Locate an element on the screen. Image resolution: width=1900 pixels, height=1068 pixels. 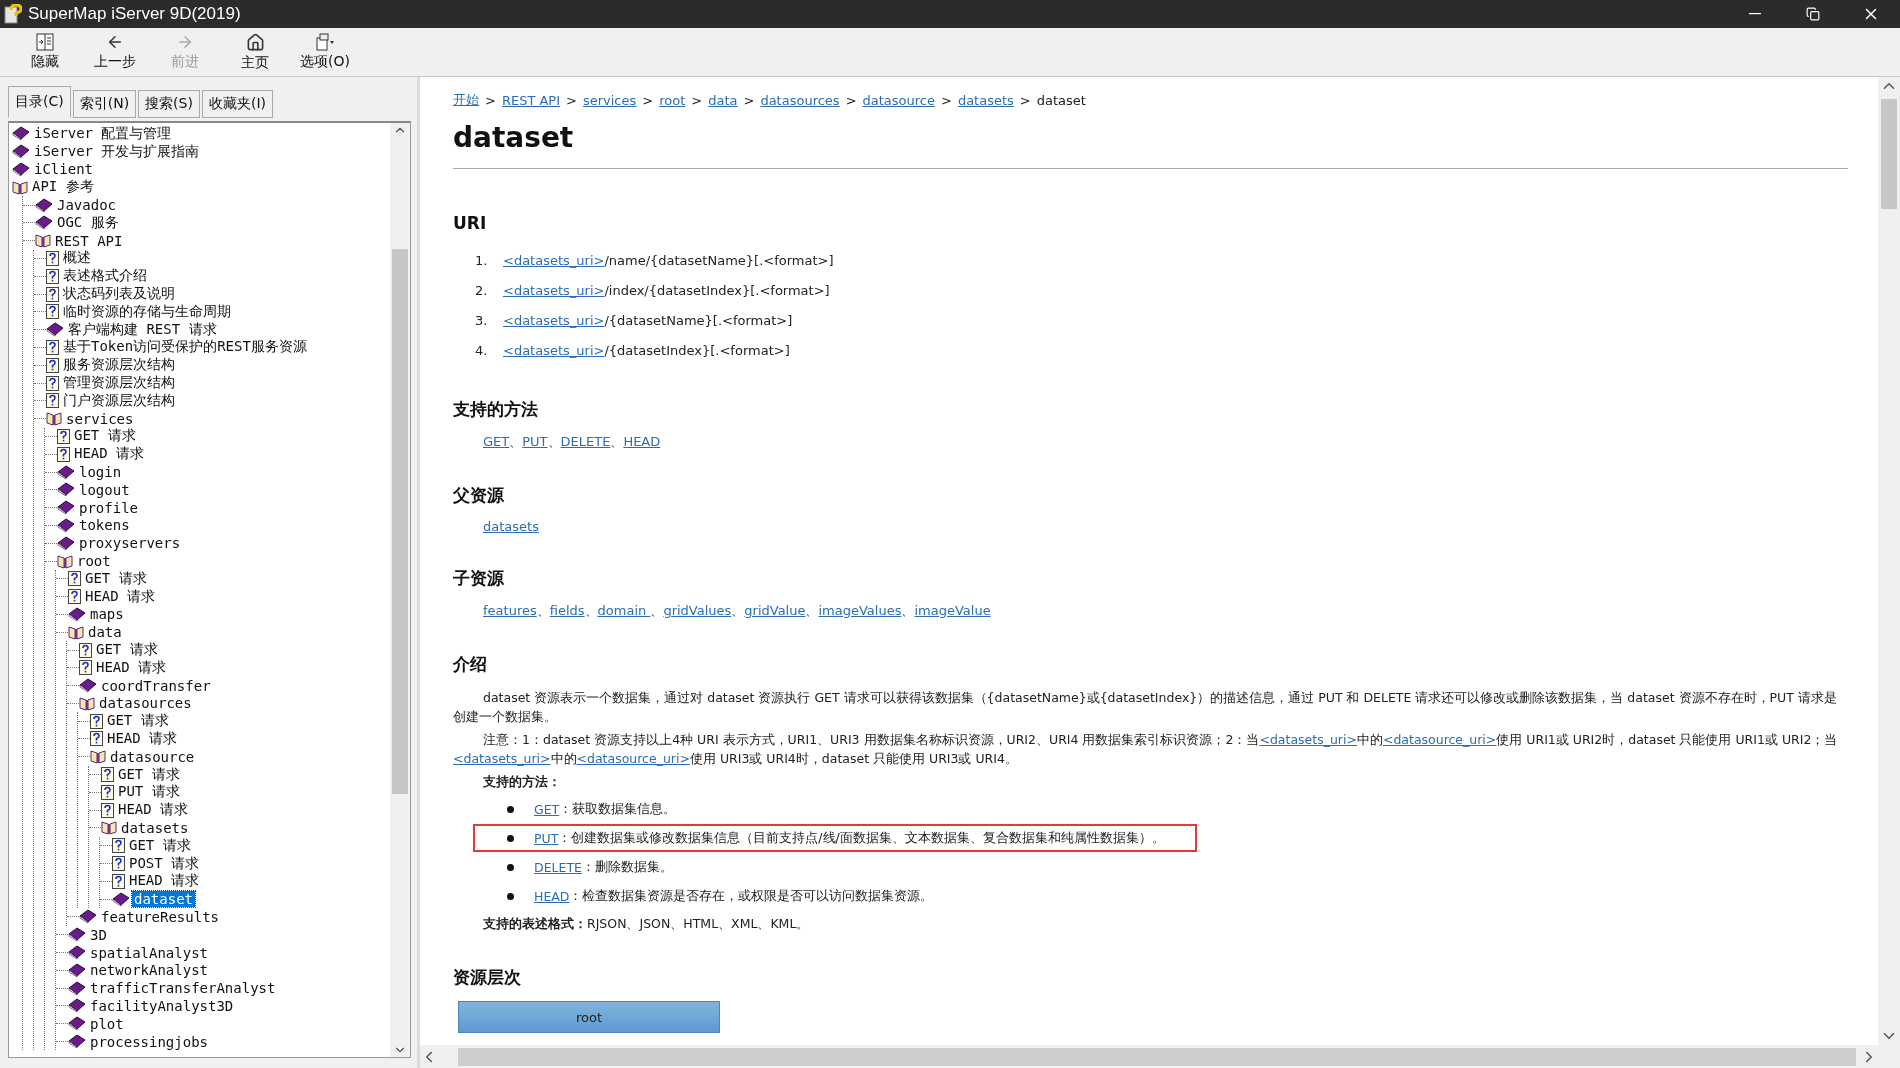
section-heading: 父资源 is located at coordinates (479, 495).